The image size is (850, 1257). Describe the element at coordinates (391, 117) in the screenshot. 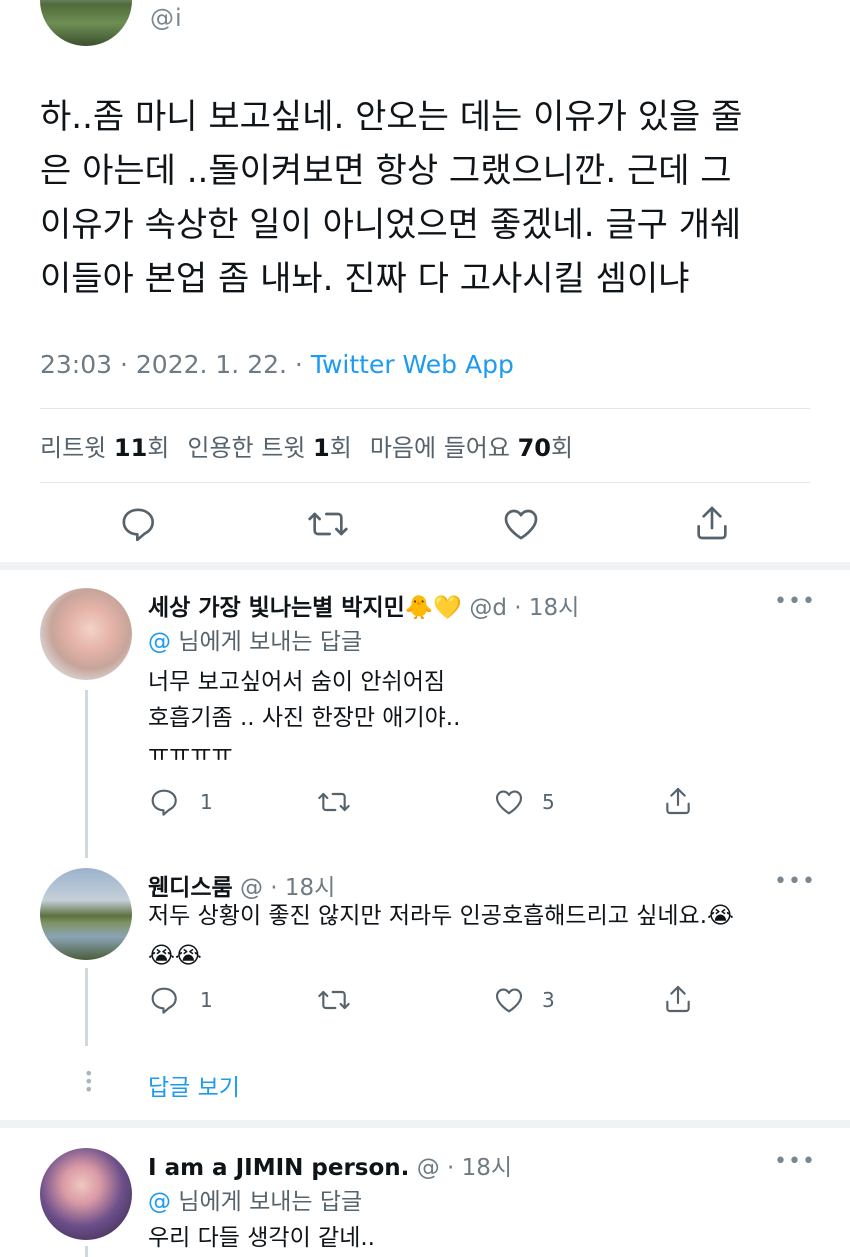

I see `tweet-text-line: 하..좀 마니 보고싶네. 안오는 데는 이유가 있을 줄` at that location.